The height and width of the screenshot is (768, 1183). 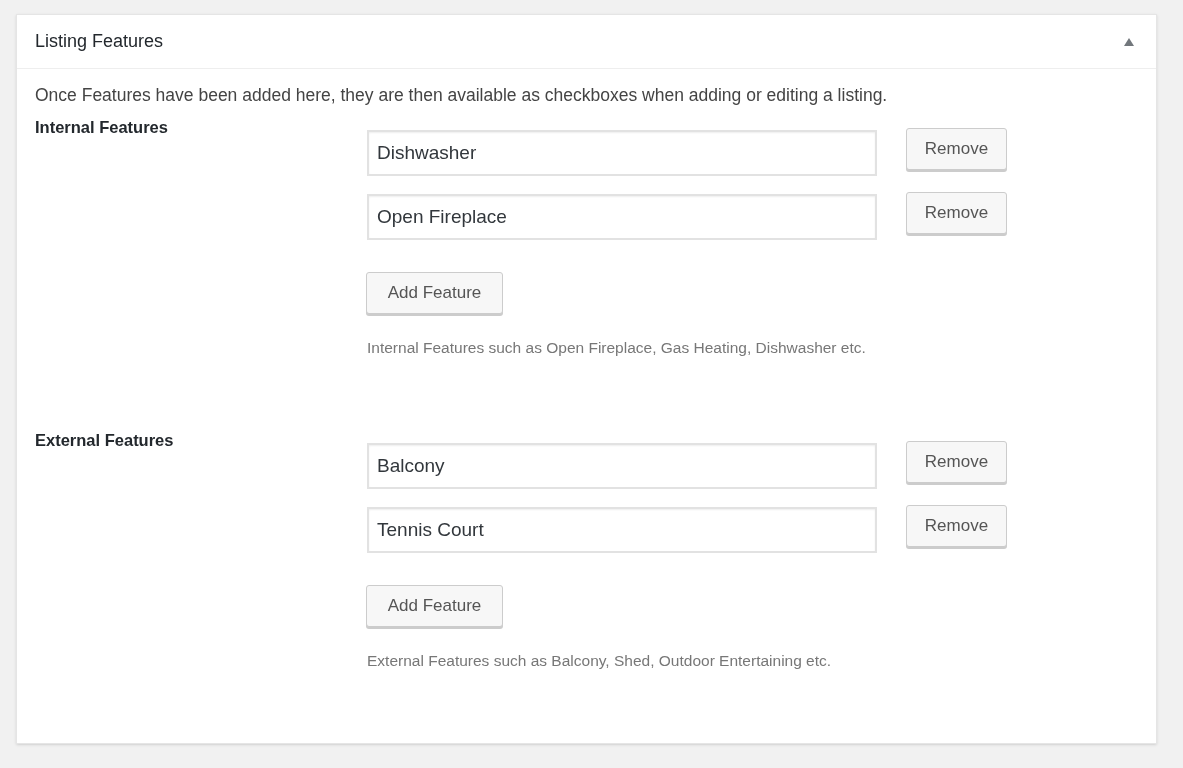 I want to click on feature-input: Open Fireplace, so click(x=622, y=217).